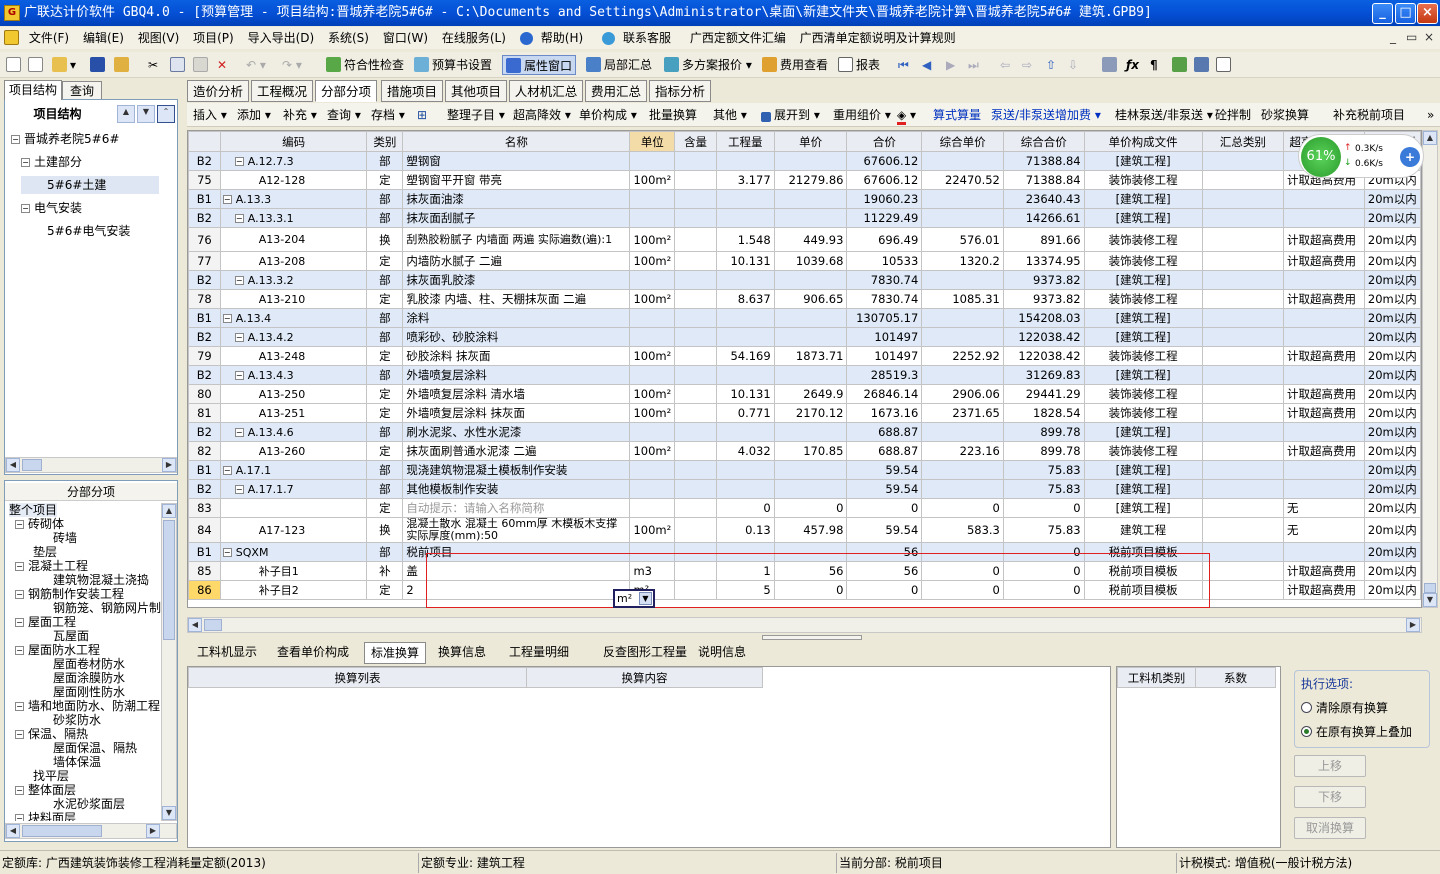 Image resolution: width=1440 pixels, height=874 pixels. Describe the element at coordinates (385, 141) in the screenshot. I see `col-header: 类别` at that location.